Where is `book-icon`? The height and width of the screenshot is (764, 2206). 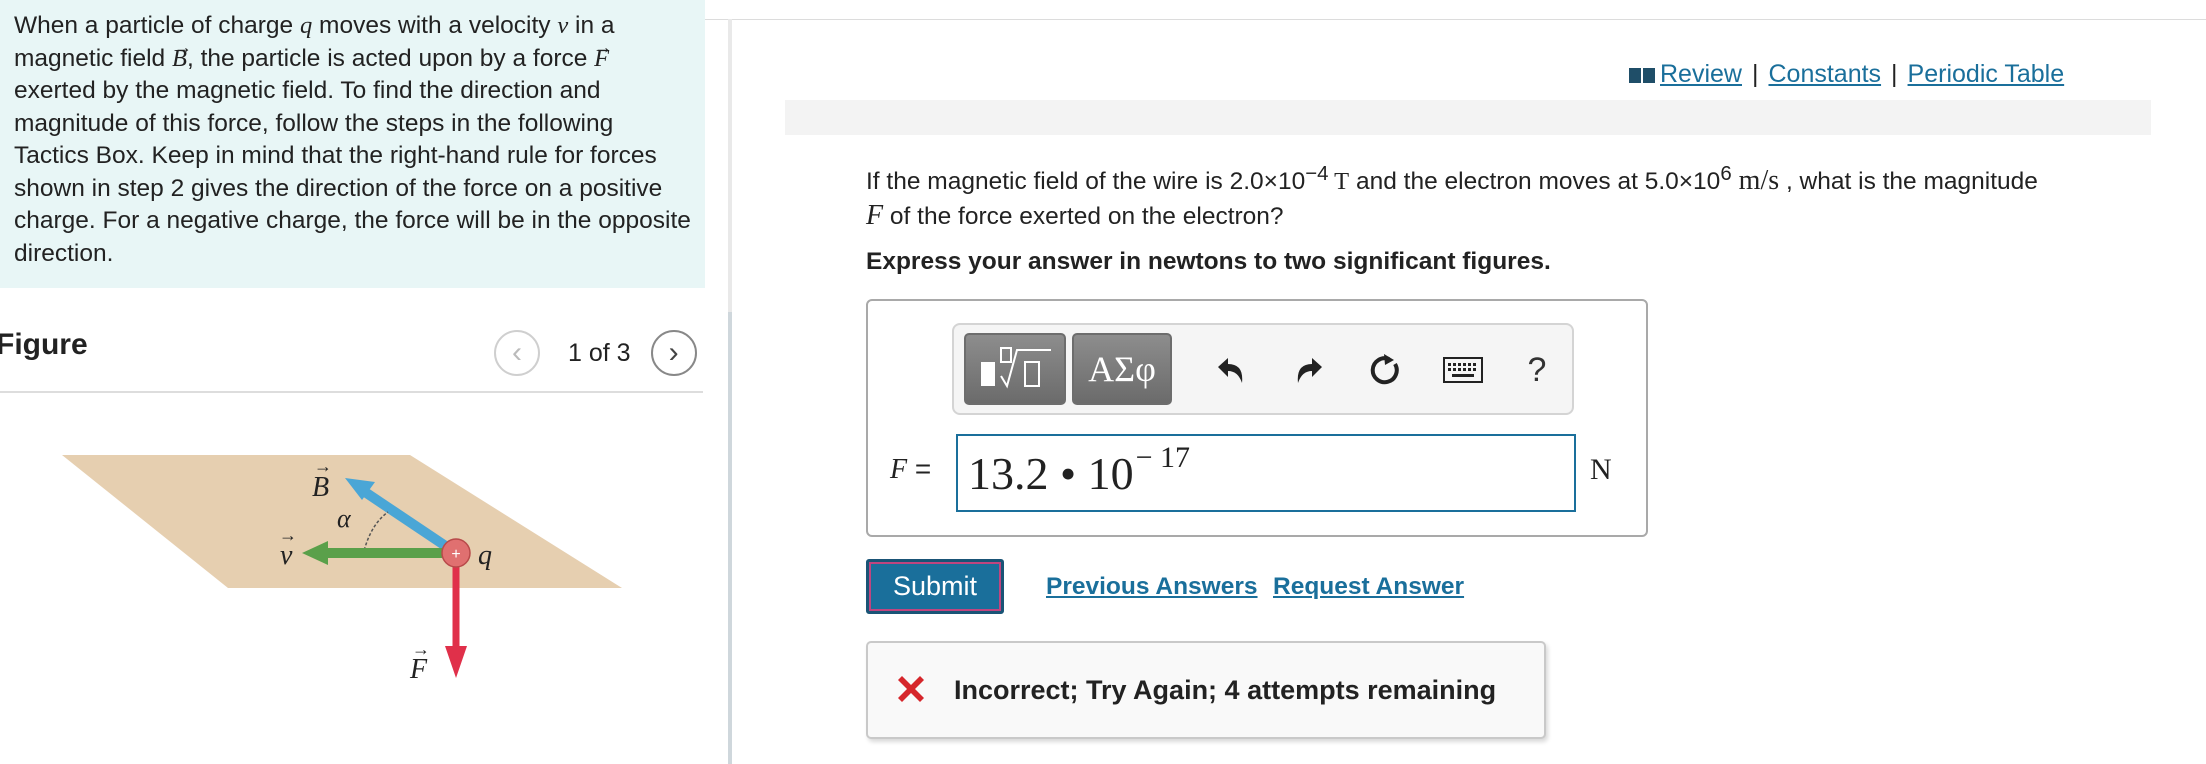
book-icon is located at coordinates (1642, 75).